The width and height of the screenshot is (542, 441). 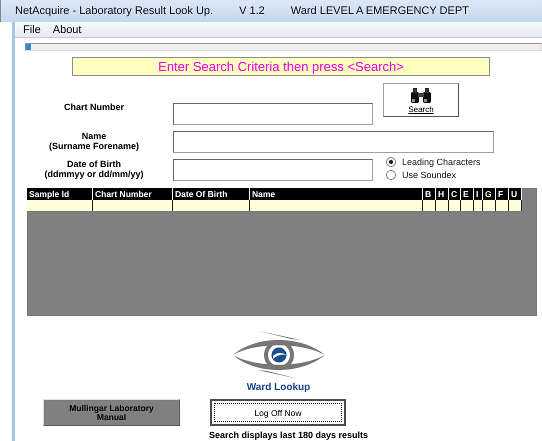 I want to click on column-header: Name, so click(x=336, y=194).